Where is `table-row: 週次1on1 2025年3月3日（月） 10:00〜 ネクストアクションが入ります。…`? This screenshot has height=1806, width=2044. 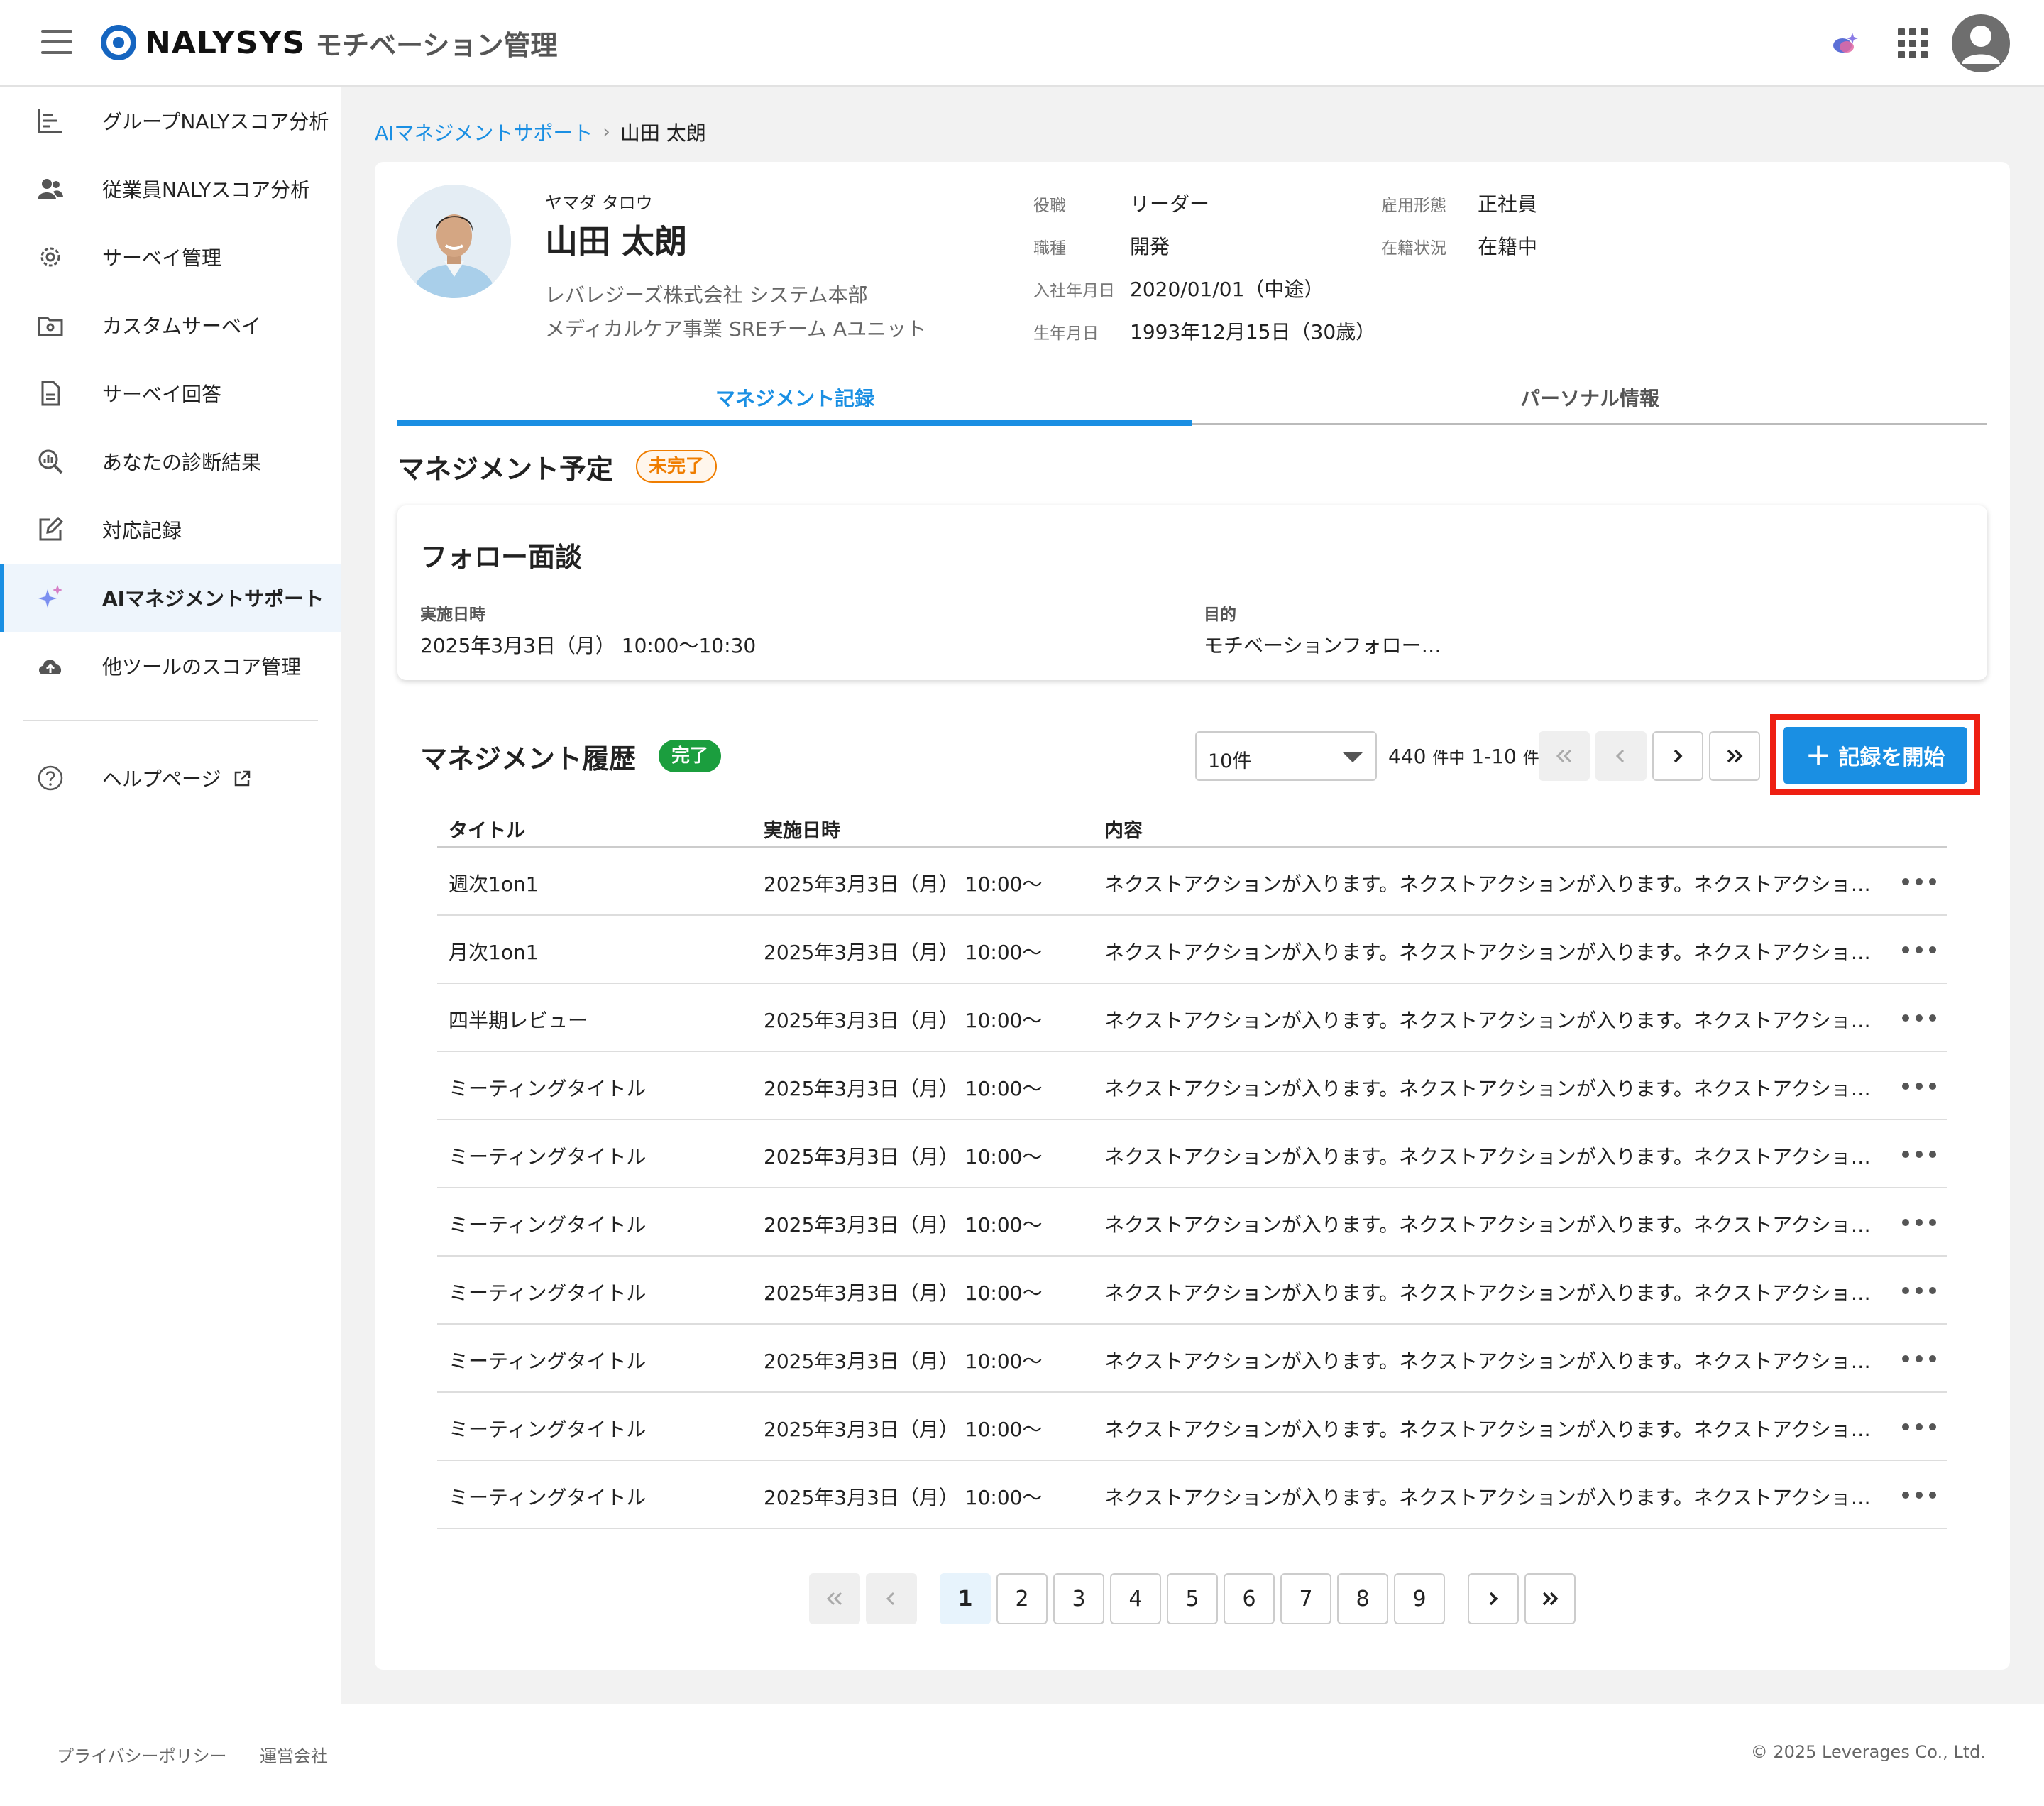
table-row: 週次1on1 2025年3月3日（月） 10:00〜 ネクストアクションが入ります。… is located at coordinates (1192, 882).